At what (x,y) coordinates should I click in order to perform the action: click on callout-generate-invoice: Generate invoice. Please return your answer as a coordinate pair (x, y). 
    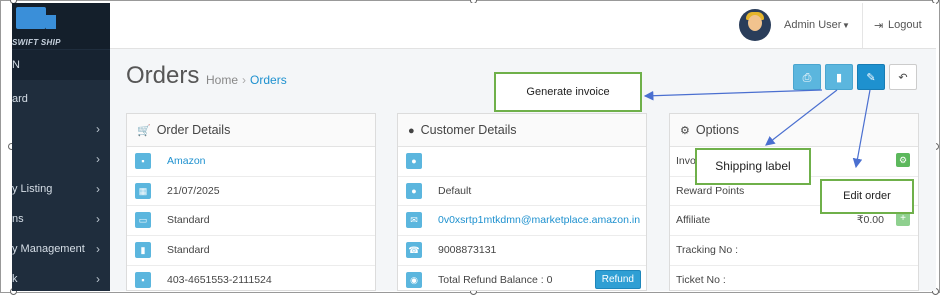
    Looking at the image, I should click on (568, 92).